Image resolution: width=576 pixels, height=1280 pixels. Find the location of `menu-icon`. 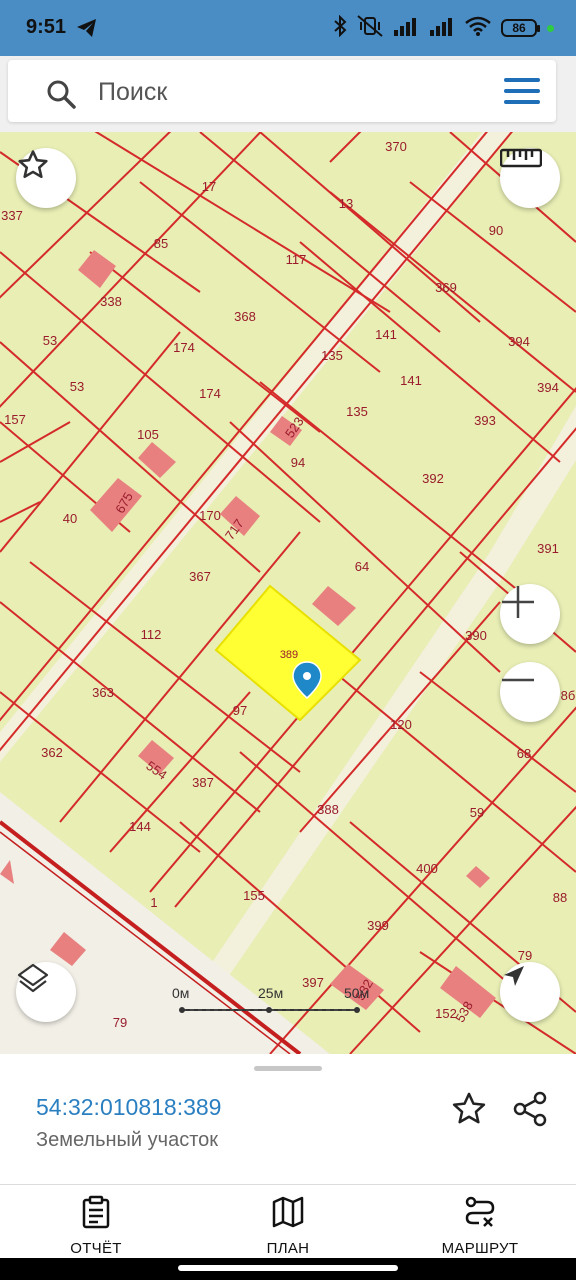

menu-icon is located at coordinates (522, 91).